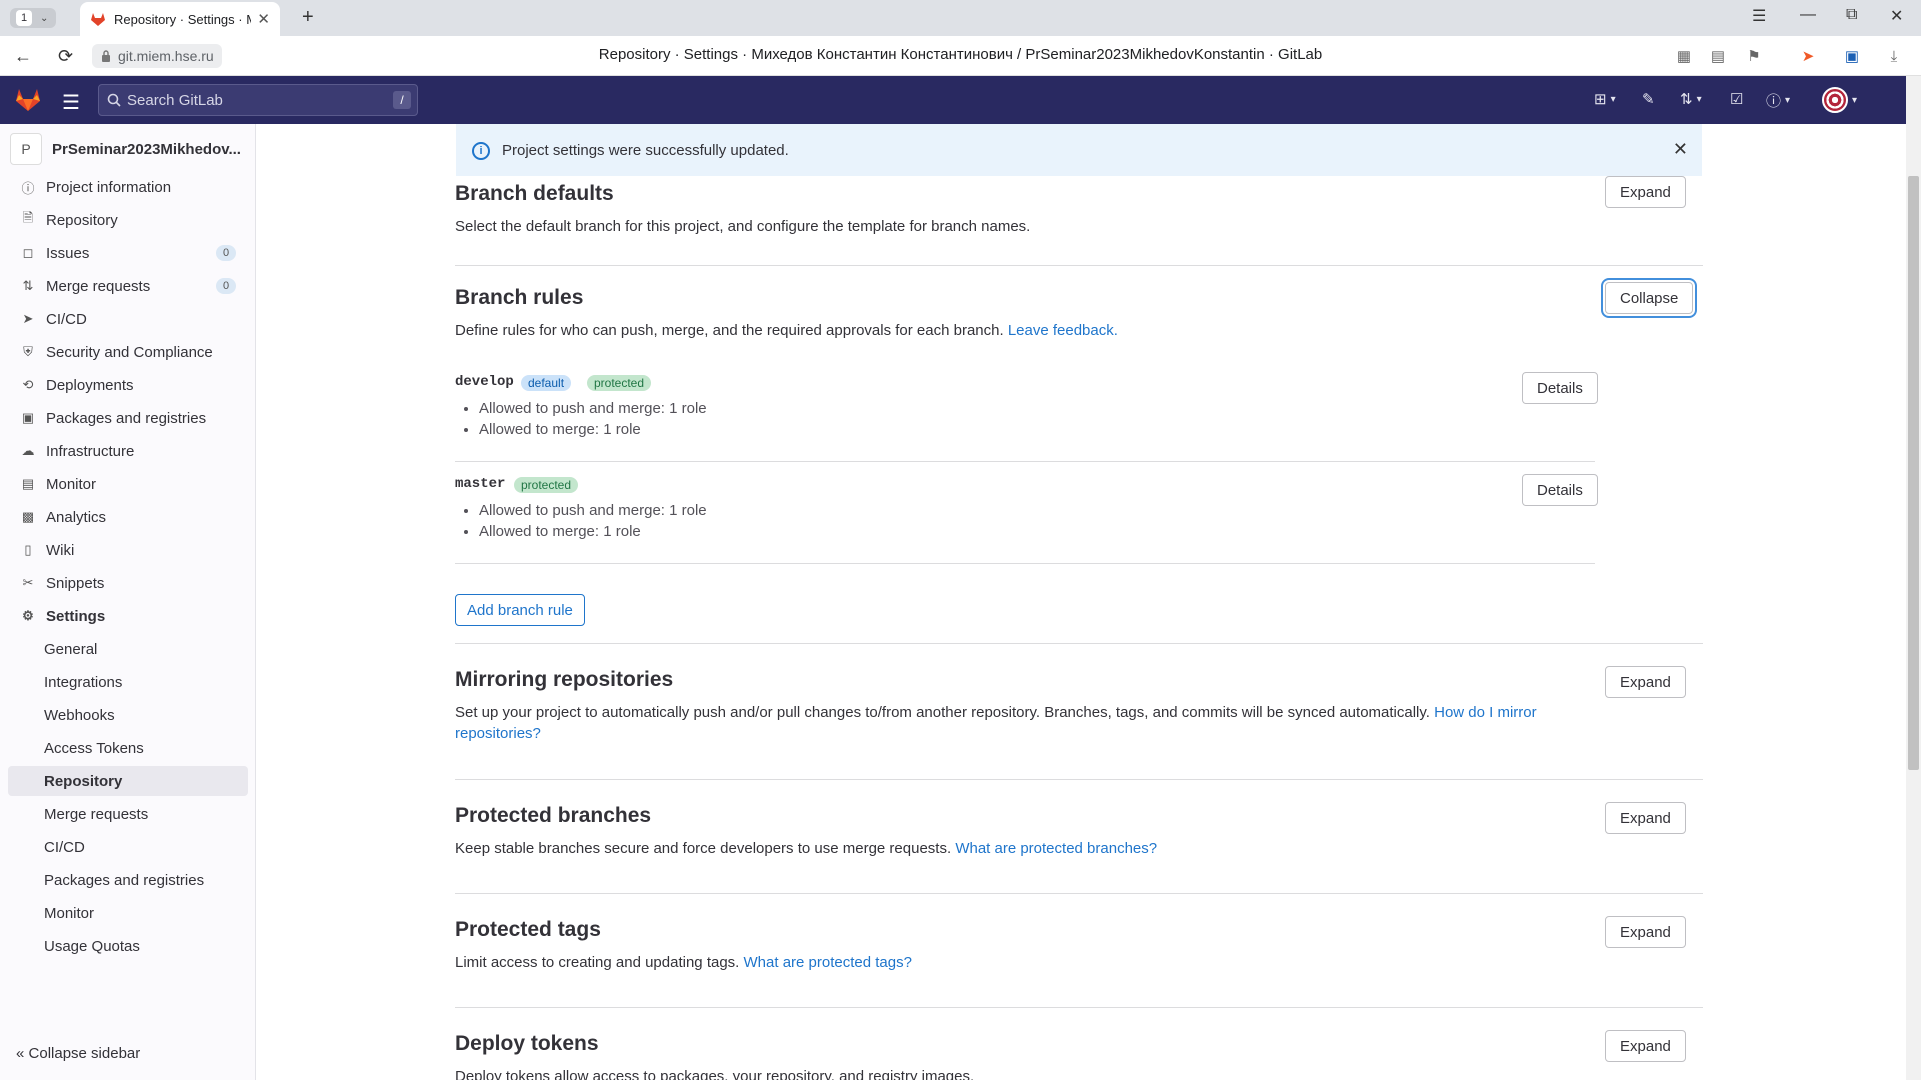 The width and height of the screenshot is (1921, 1080). What do you see at coordinates (28, 188) in the screenshot?
I see `info-icon: ⓘ` at bounding box center [28, 188].